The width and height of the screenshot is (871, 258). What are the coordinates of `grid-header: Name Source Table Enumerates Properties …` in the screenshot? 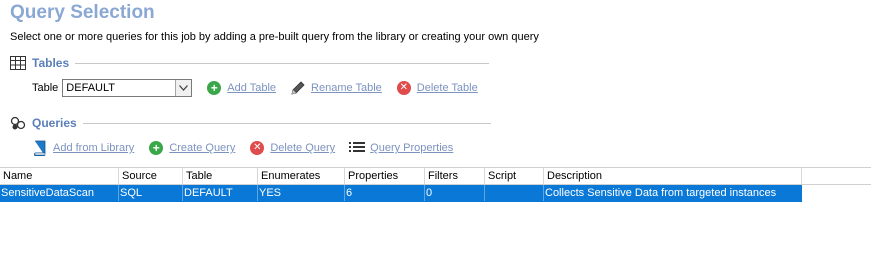 It's located at (435, 176).